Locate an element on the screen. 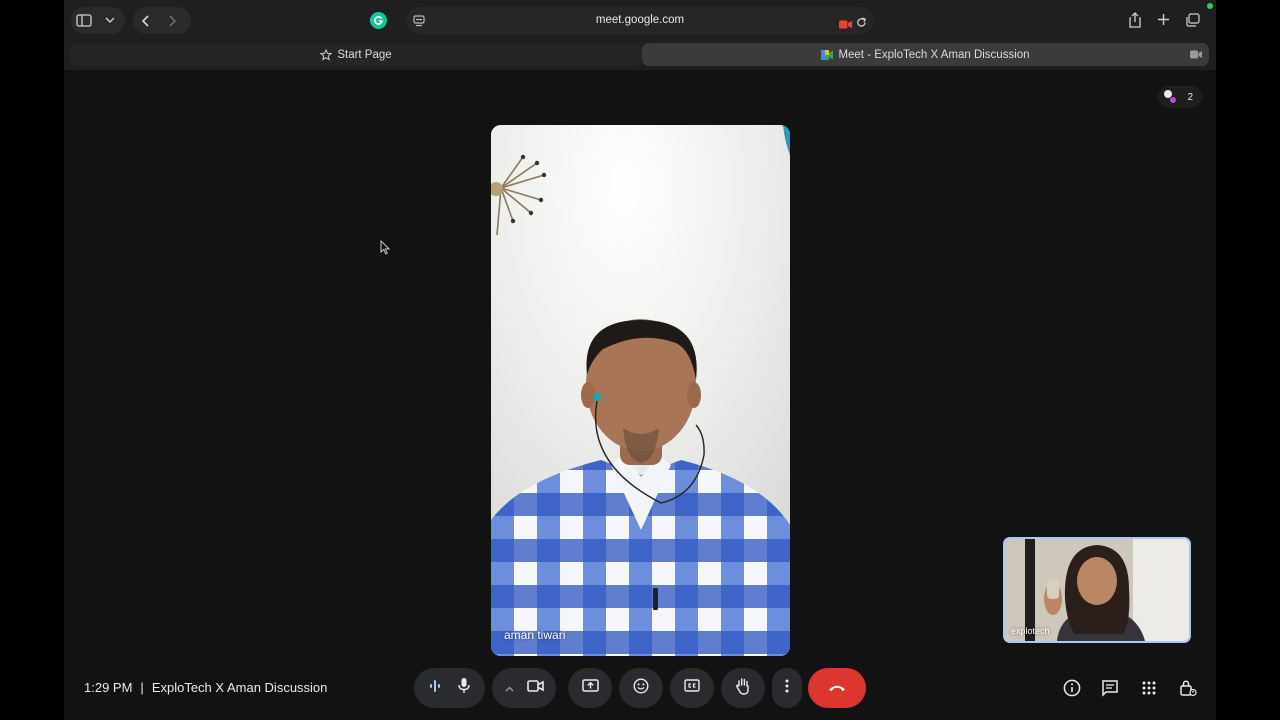 This screenshot has width=1280, height=720. grammarly-extension-icon is located at coordinates (378, 20).